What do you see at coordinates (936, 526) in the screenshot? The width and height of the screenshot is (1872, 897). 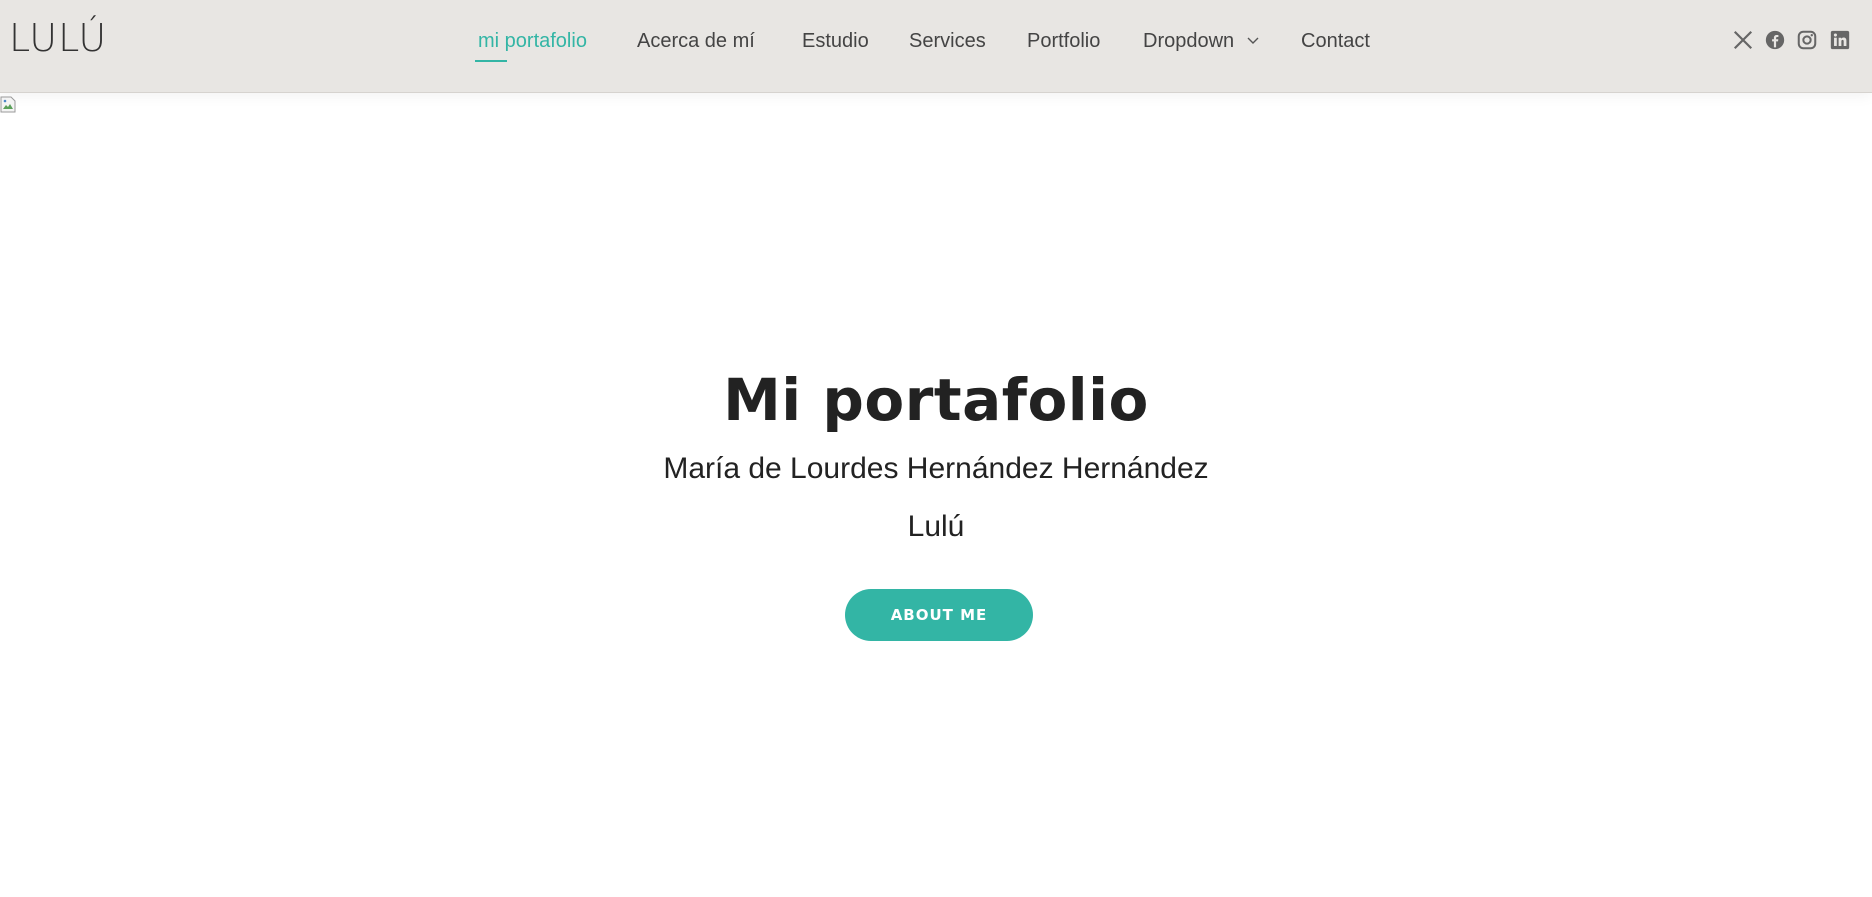 I see `hero-nickname: Lulú` at bounding box center [936, 526].